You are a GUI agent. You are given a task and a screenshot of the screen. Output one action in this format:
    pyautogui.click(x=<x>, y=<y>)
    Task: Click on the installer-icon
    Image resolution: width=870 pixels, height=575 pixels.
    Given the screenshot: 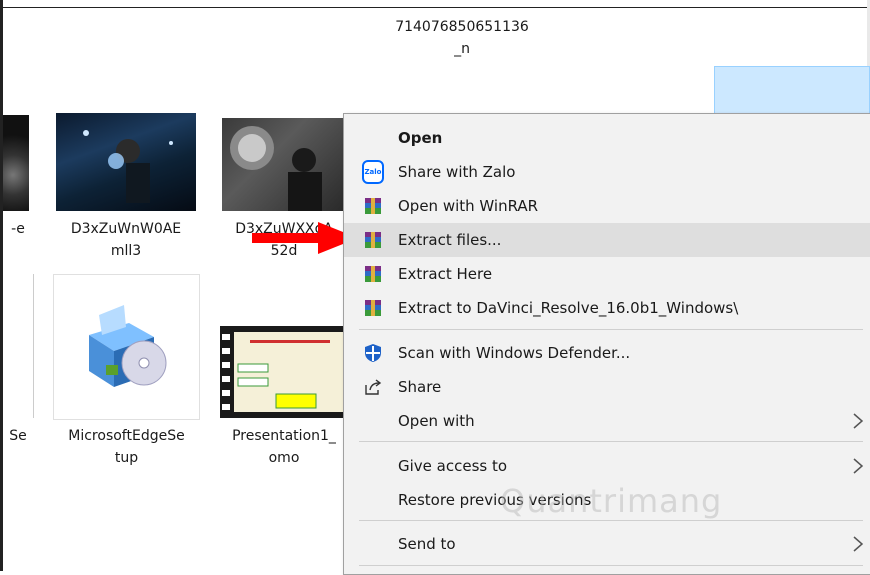 What is the action you would take?
    pyautogui.click(x=128, y=346)
    